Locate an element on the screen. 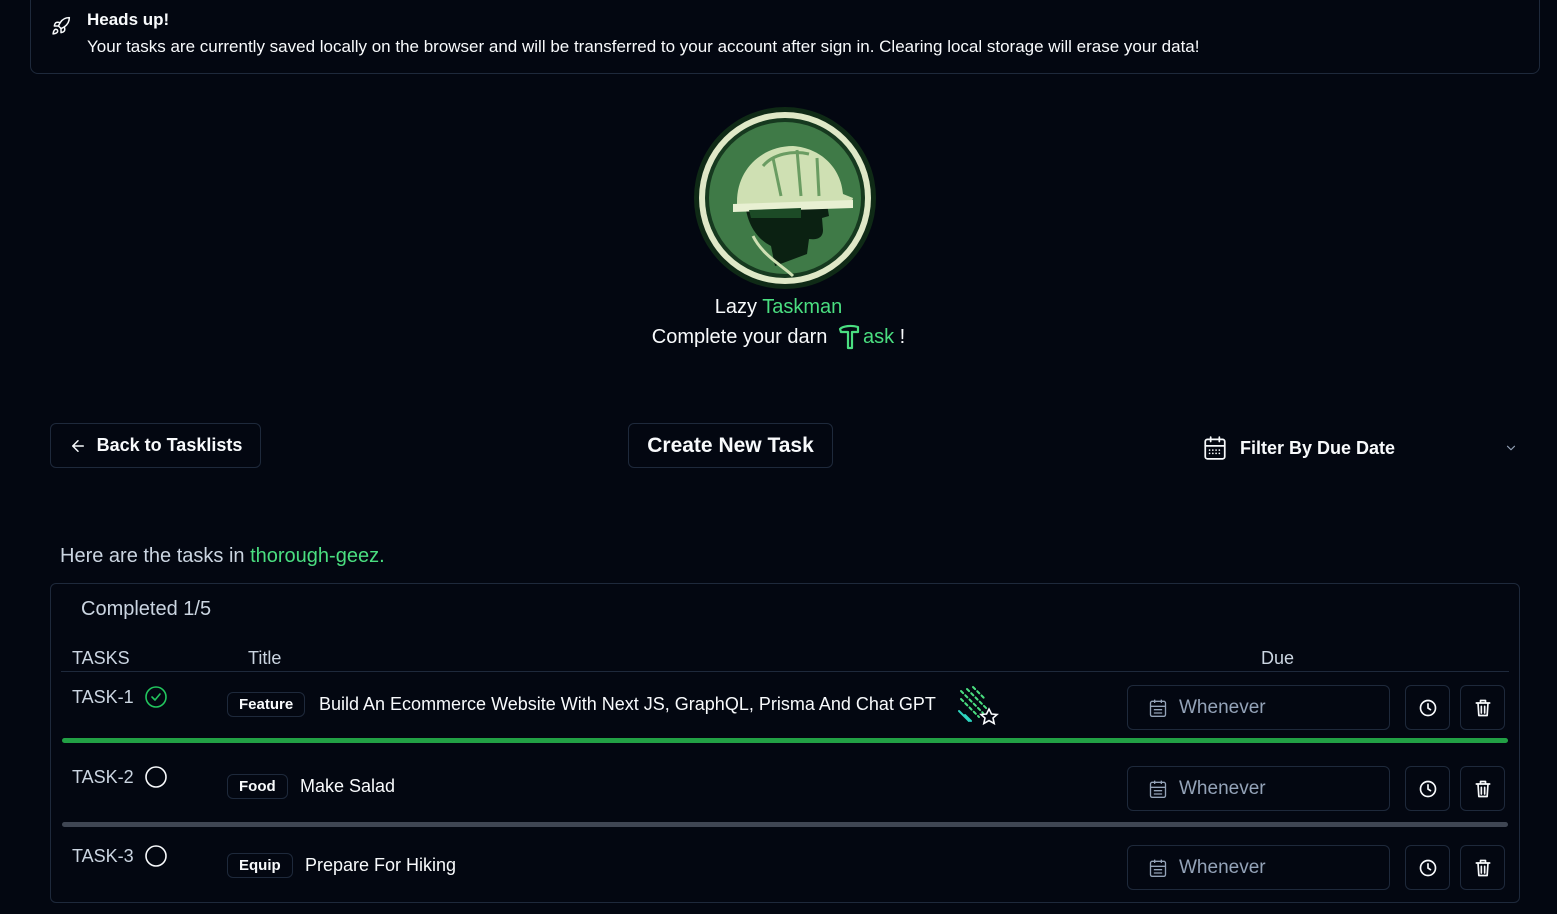  filter-label: Filter By Due Date is located at coordinates (1318, 447).